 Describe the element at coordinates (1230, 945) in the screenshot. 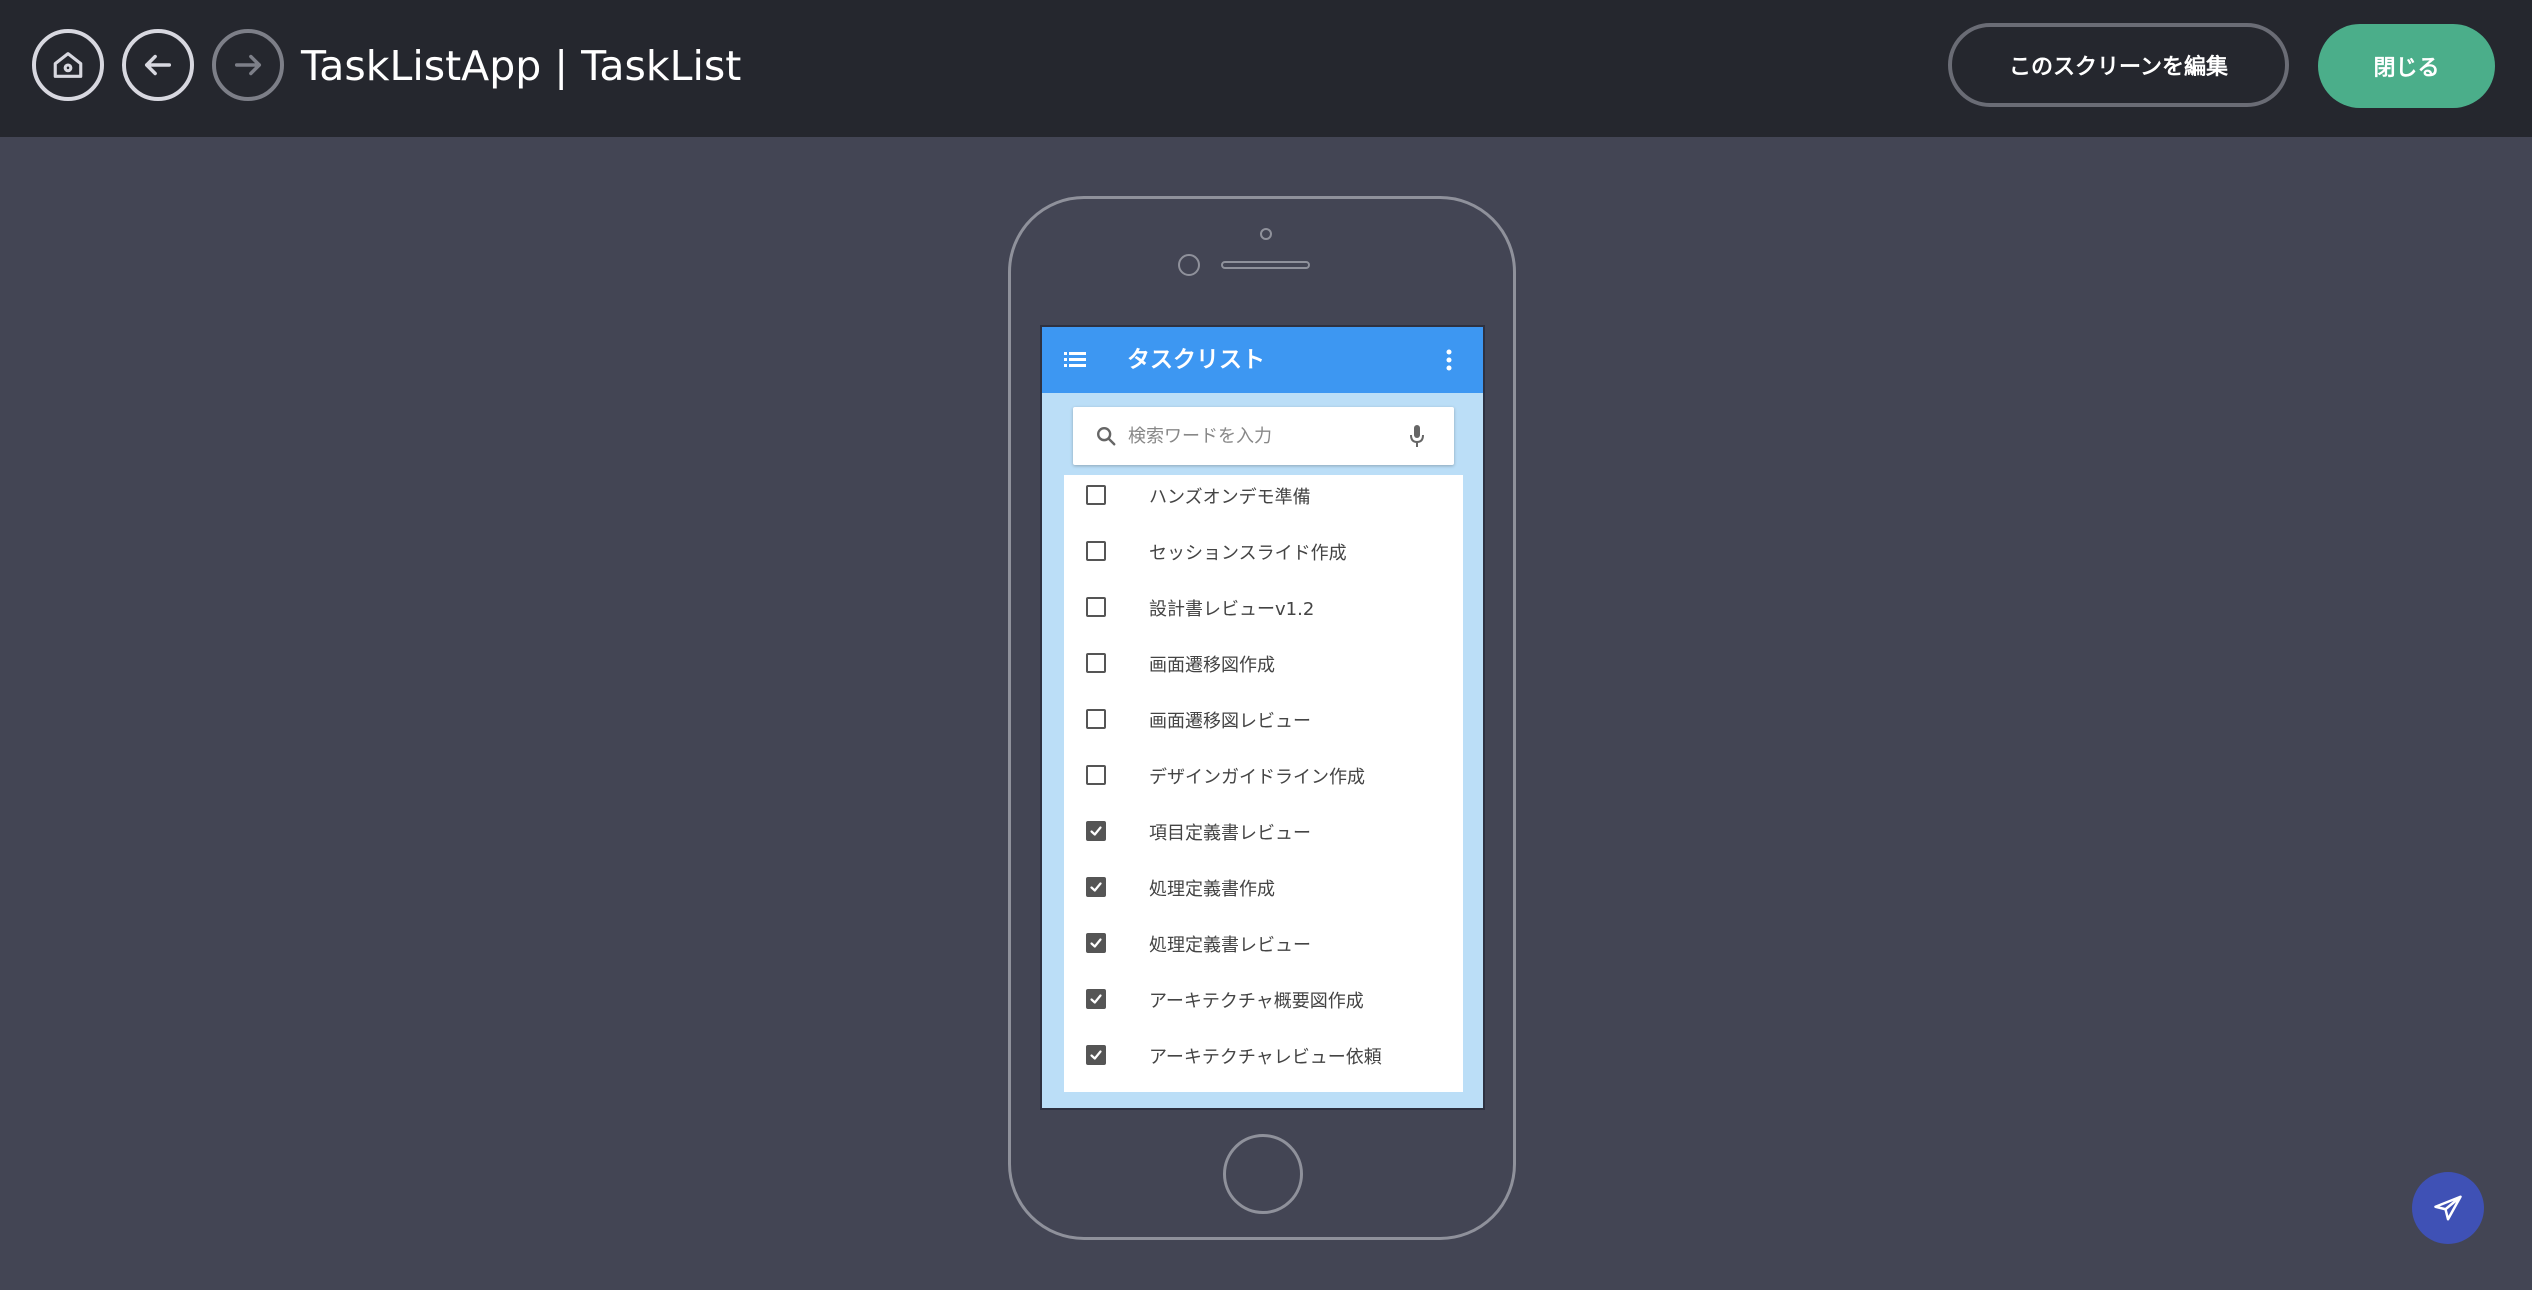

I see `task-label: 処理定義書レビュー` at that location.